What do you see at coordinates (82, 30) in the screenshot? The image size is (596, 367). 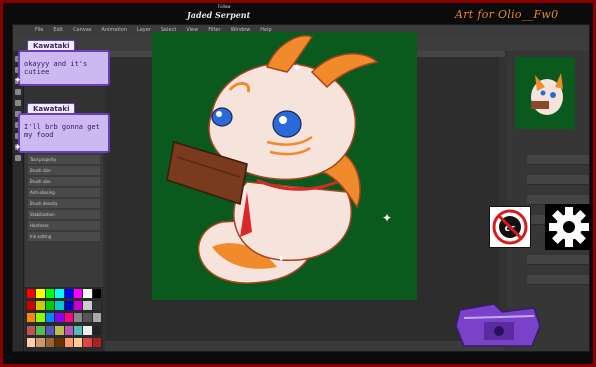 I see `menu-canvas: Canvas` at bounding box center [82, 30].